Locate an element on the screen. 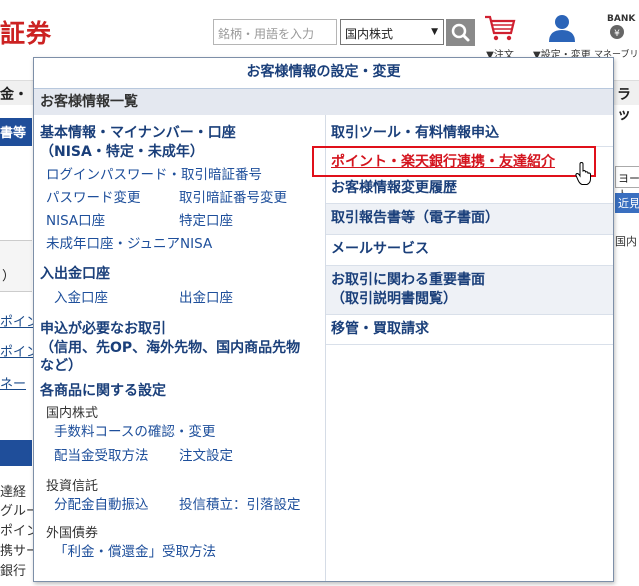 The height and width of the screenshot is (586, 639). trading-tools-link: 取引ツール・有料情報申込 is located at coordinates (469, 131).